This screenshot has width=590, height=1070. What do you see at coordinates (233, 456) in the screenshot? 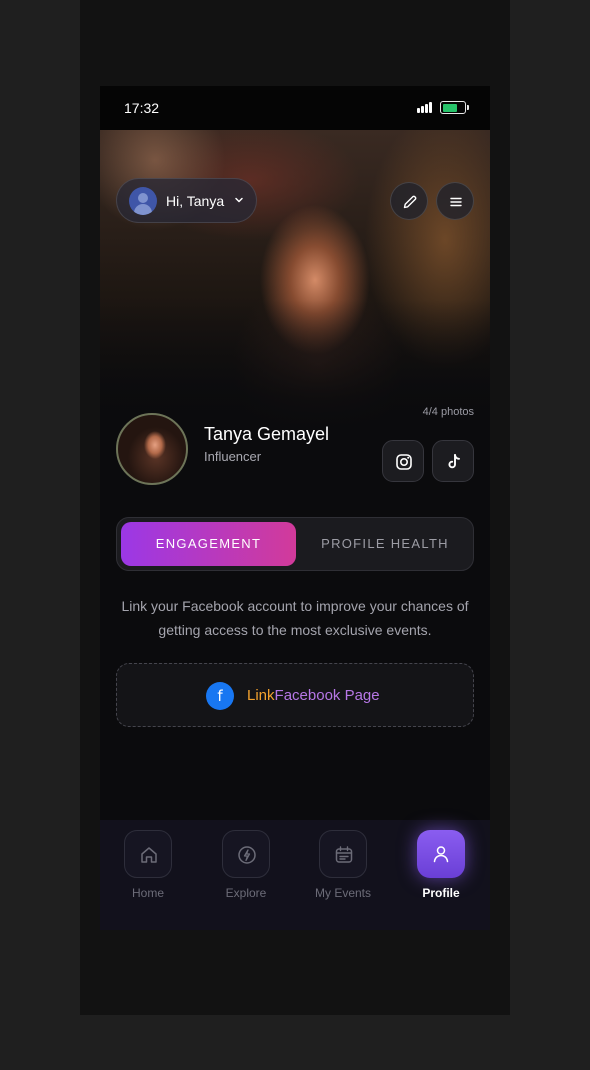
I see `profile-role: Influencer` at bounding box center [233, 456].